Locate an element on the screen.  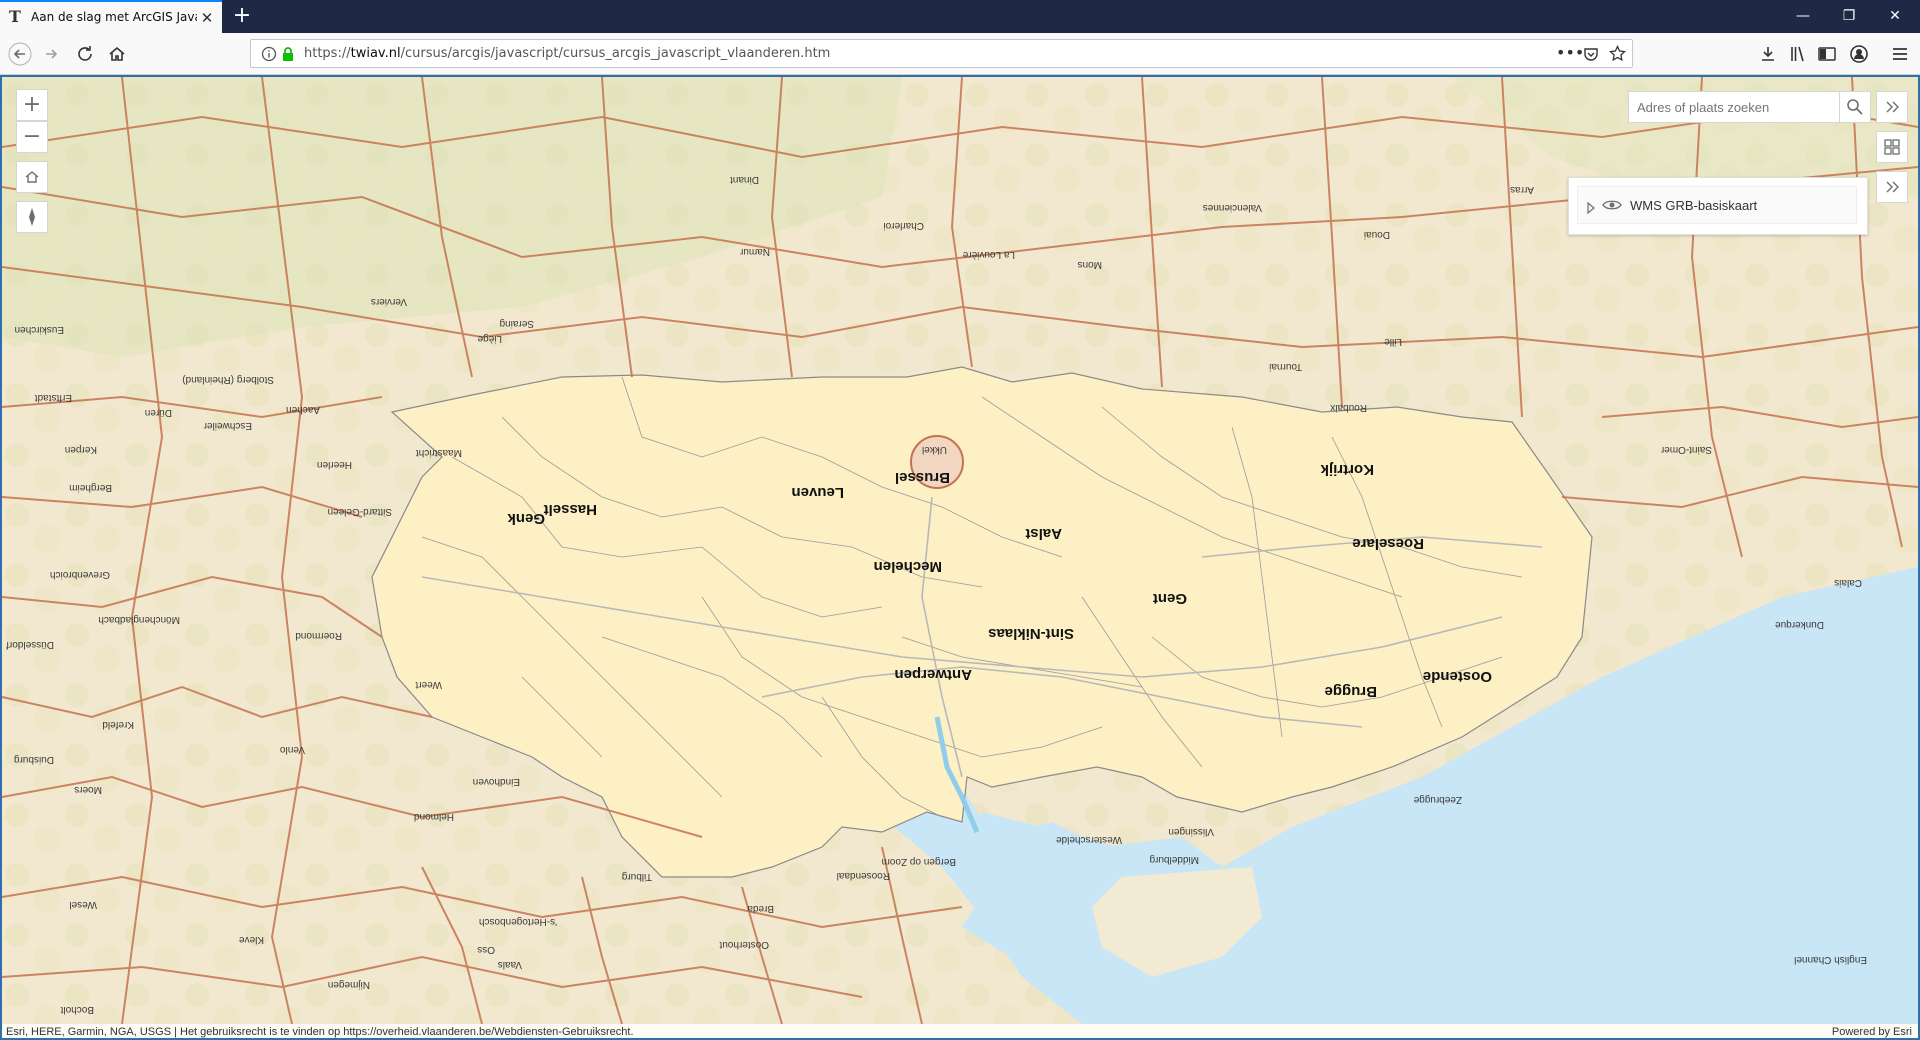
town-label: Helmond is located at coordinates (434, 816).